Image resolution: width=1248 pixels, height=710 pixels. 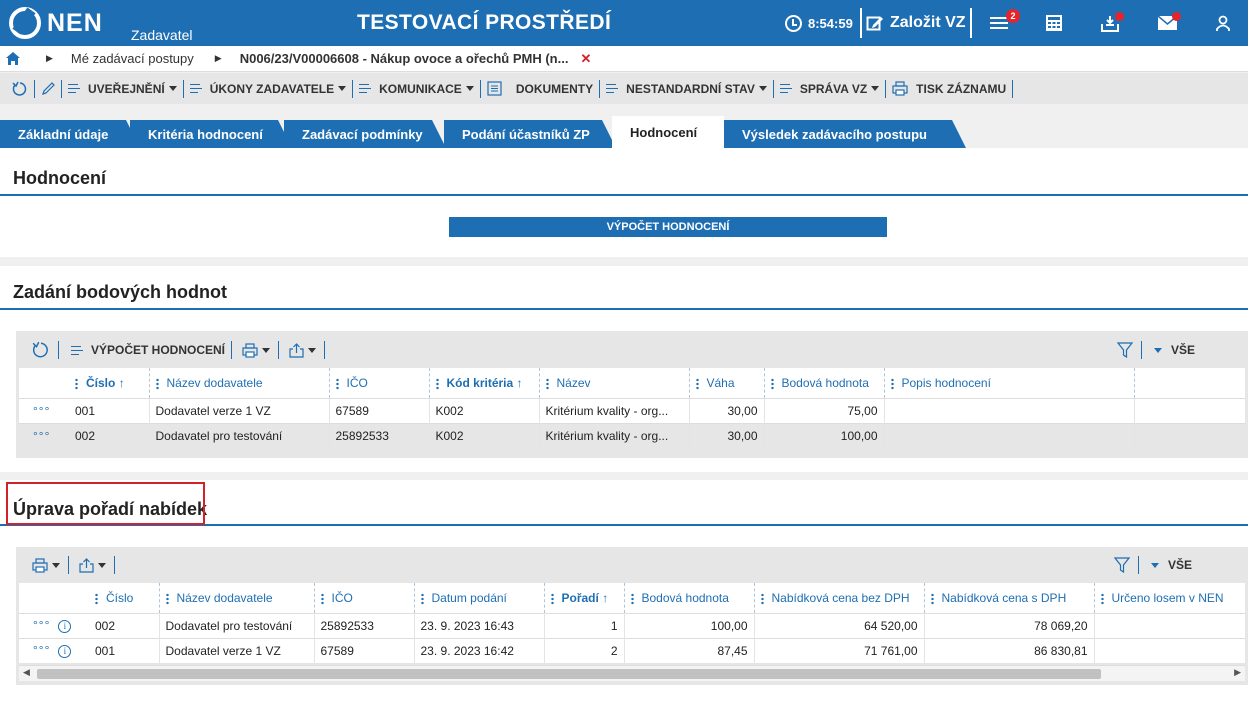 I want to click on create-vz-button: Založit VZ, so click(x=916, y=23).